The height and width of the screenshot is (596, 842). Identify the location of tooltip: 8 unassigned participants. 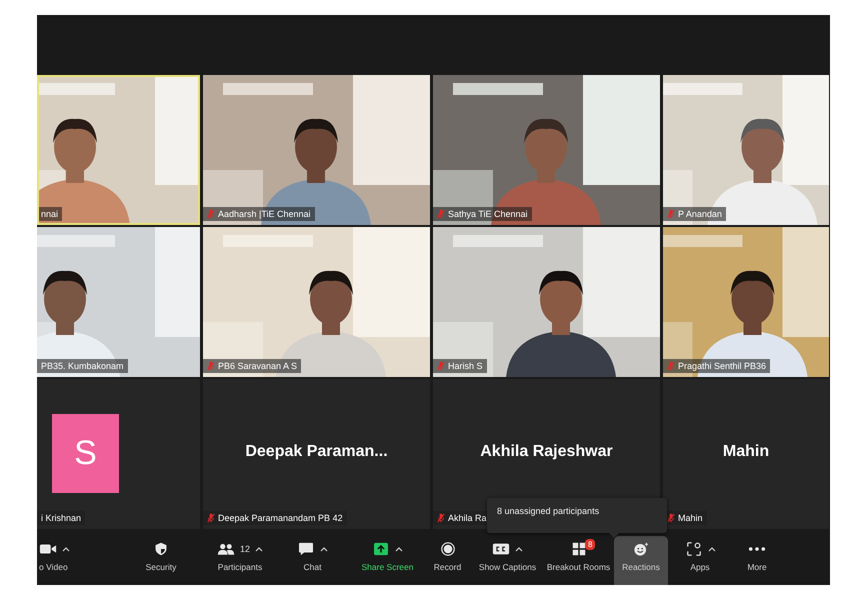
(577, 515).